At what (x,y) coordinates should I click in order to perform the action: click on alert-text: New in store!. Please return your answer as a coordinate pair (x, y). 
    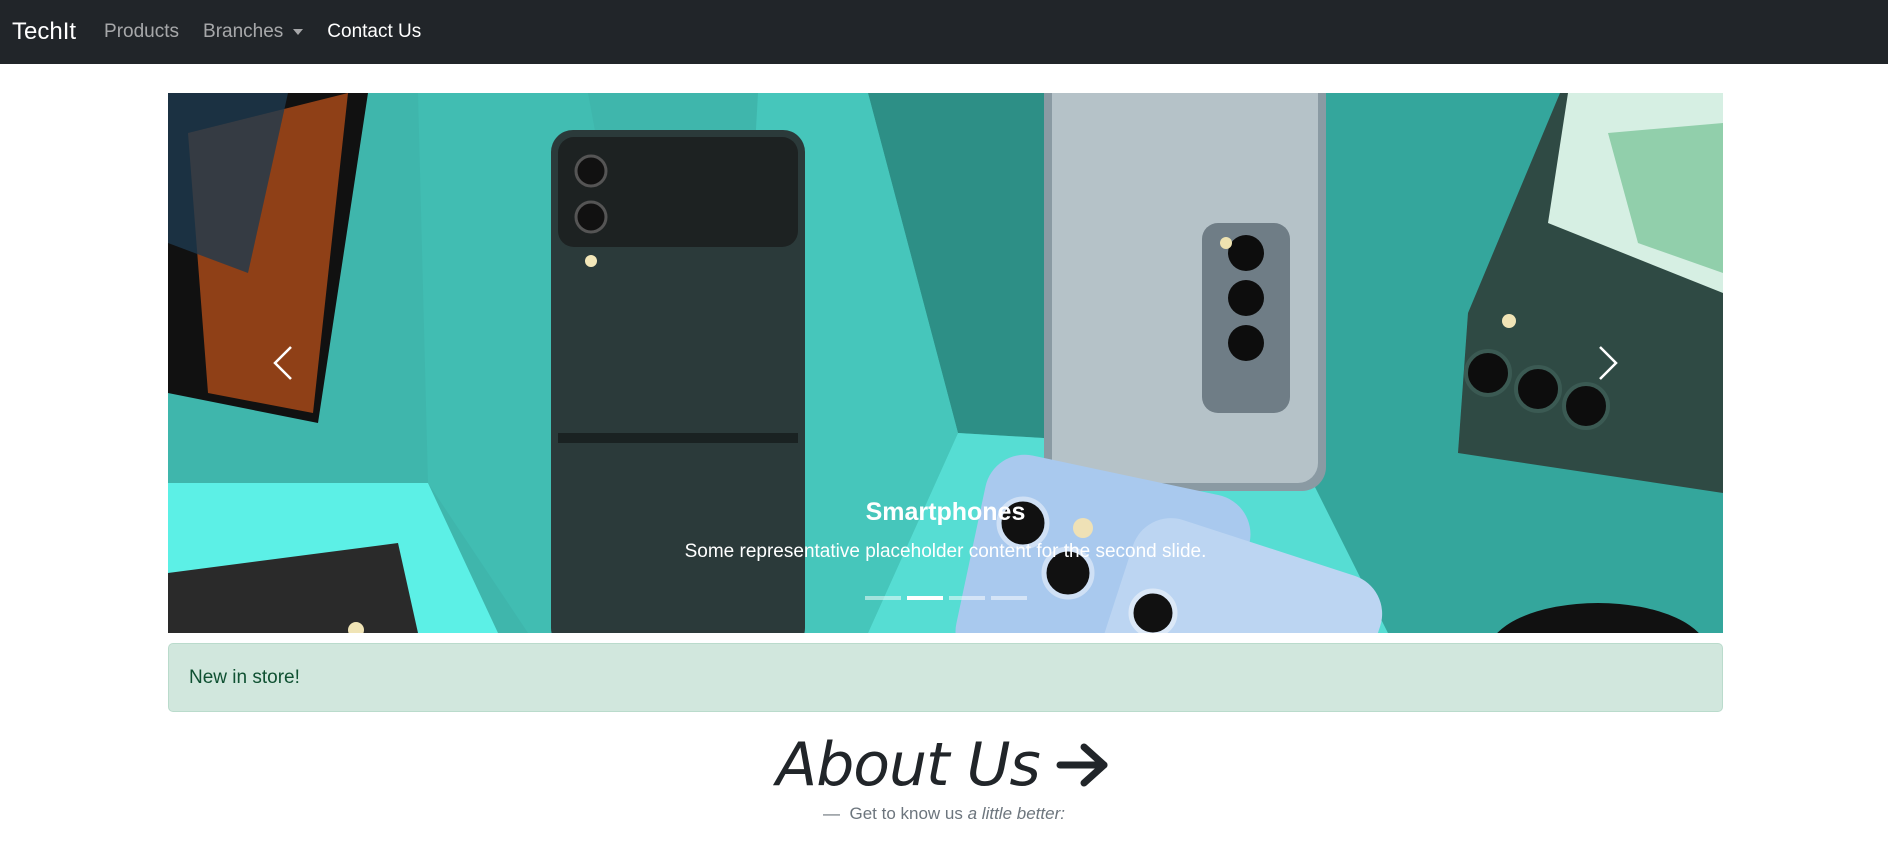
    Looking at the image, I should click on (244, 677).